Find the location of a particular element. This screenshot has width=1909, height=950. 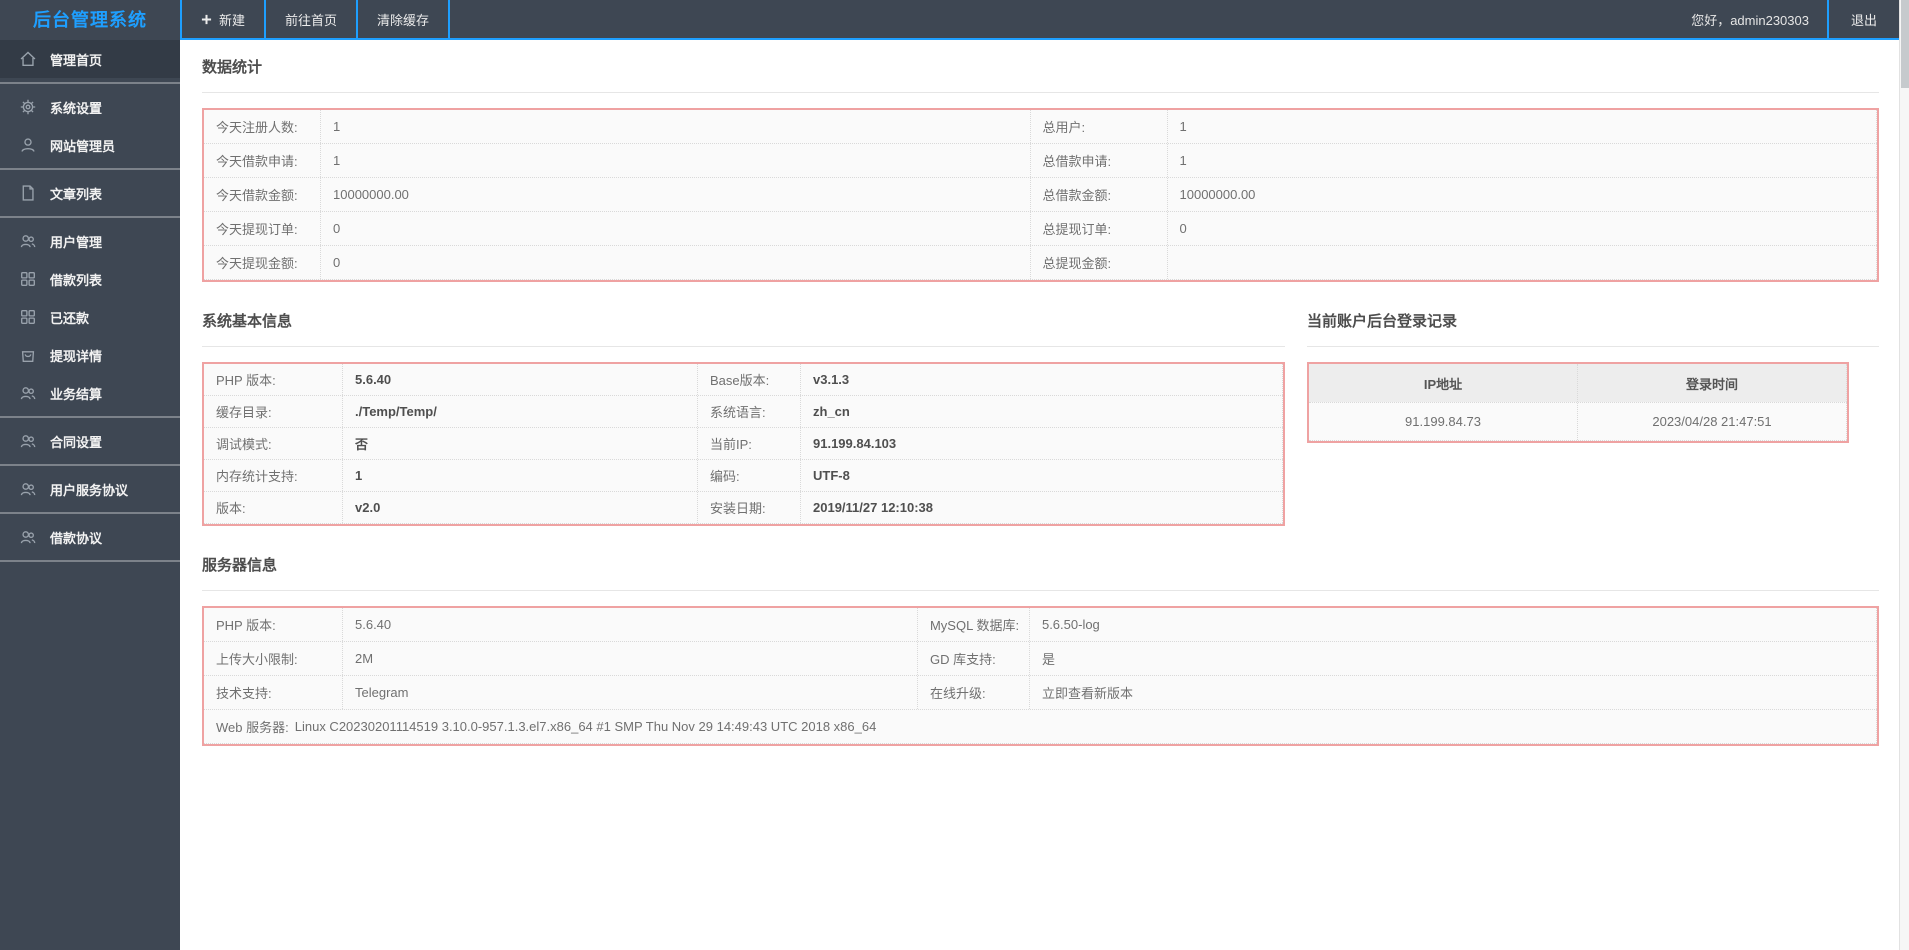

bag-icon is located at coordinates (28, 355).